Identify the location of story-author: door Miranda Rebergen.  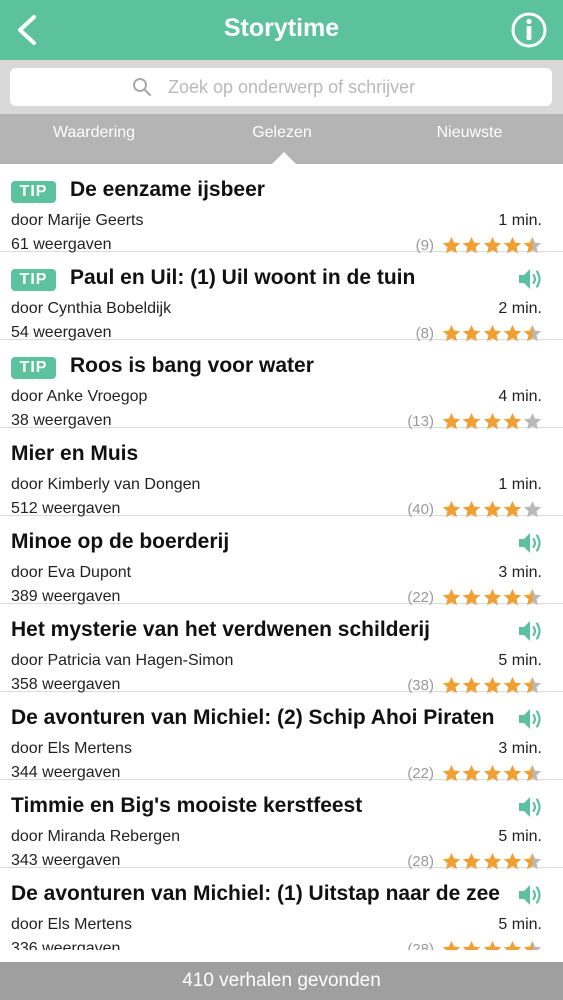
(95, 836).